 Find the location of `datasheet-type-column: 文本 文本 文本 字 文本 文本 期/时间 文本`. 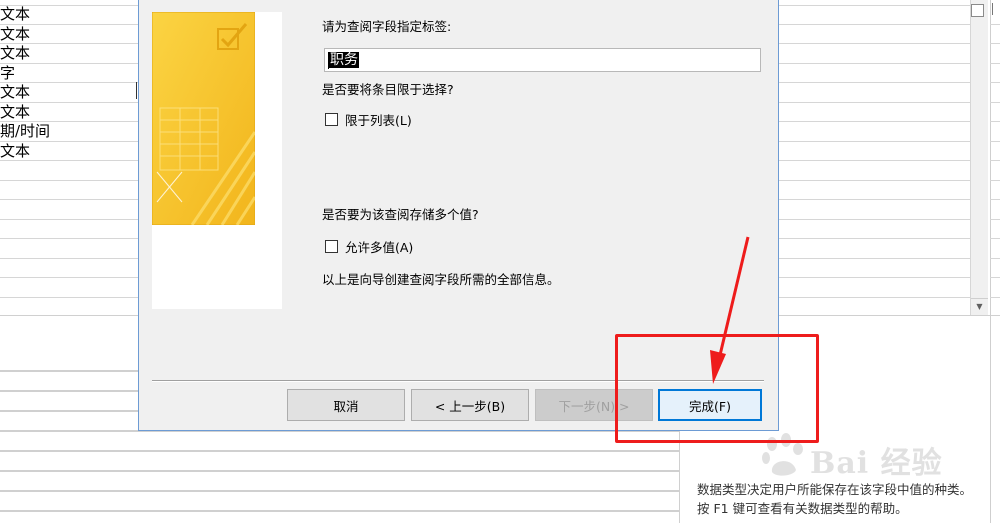

datasheet-type-column: 文本 文本 文本 字 文本 文本 期/时间 文本 is located at coordinates (70, 160).